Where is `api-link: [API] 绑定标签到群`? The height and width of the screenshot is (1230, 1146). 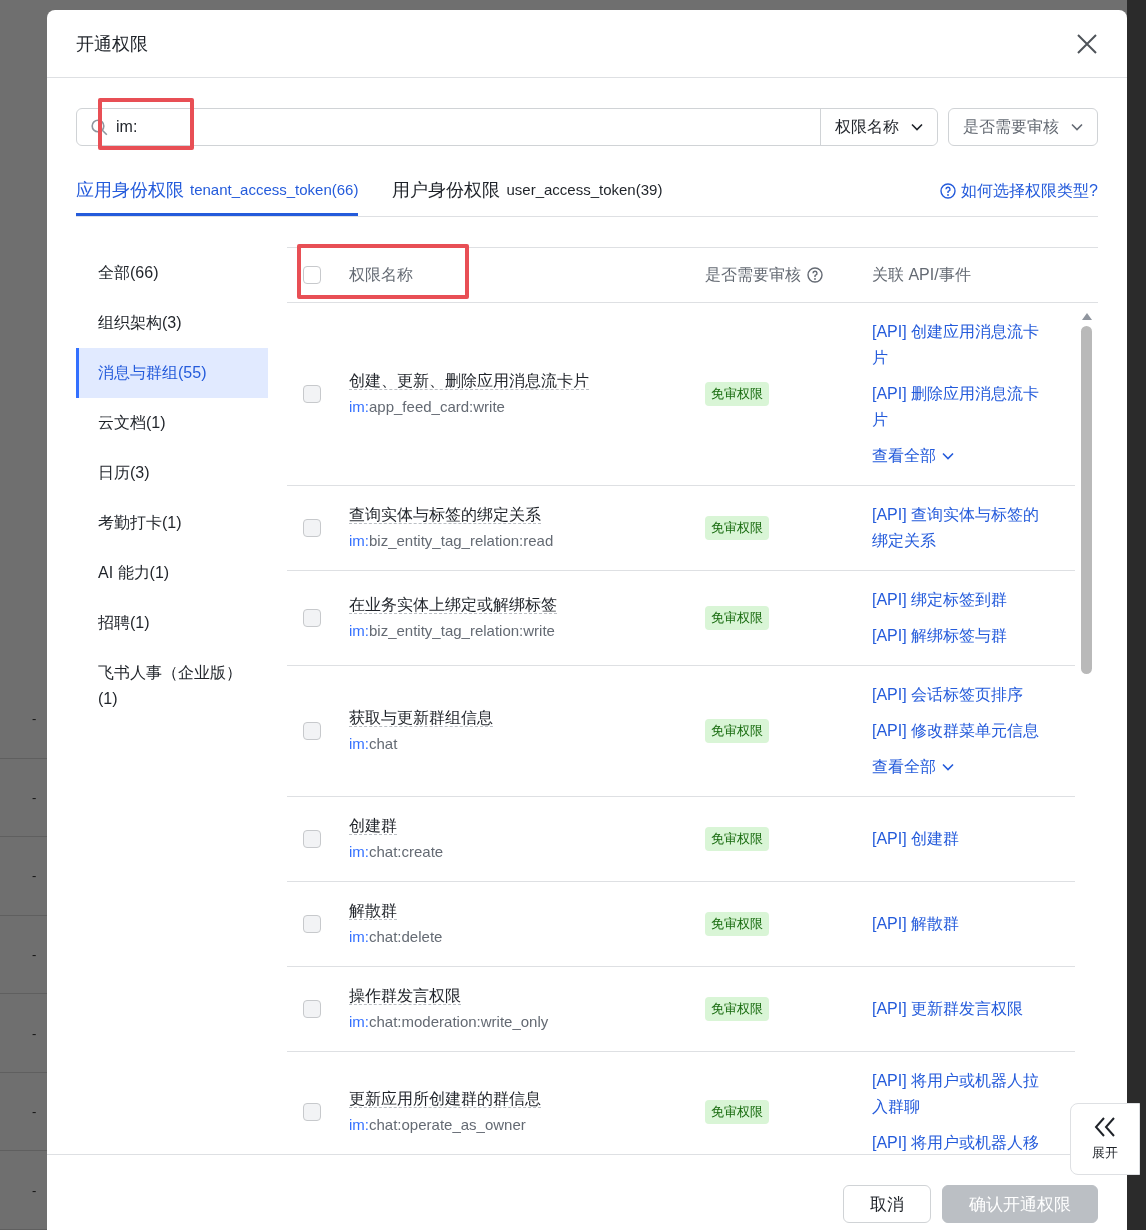
api-link: [API] 绑定标签到群 is located at coordinates (963, 600).